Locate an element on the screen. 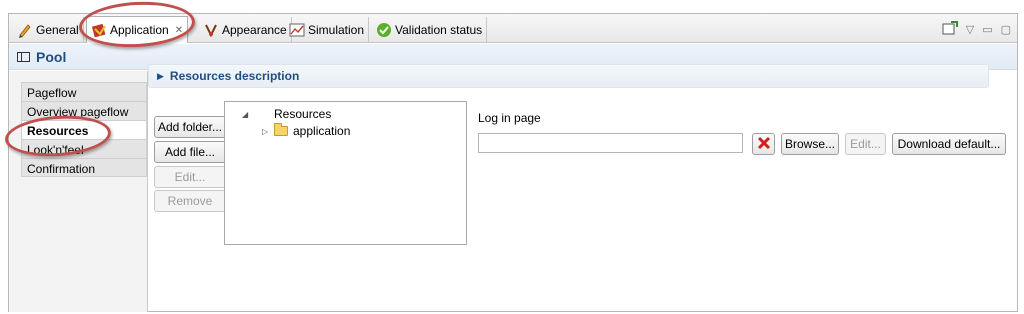 Image resolution: width=1024 pixels, height=314 pixels. appearance-icon is located at coordinates (211, 30).